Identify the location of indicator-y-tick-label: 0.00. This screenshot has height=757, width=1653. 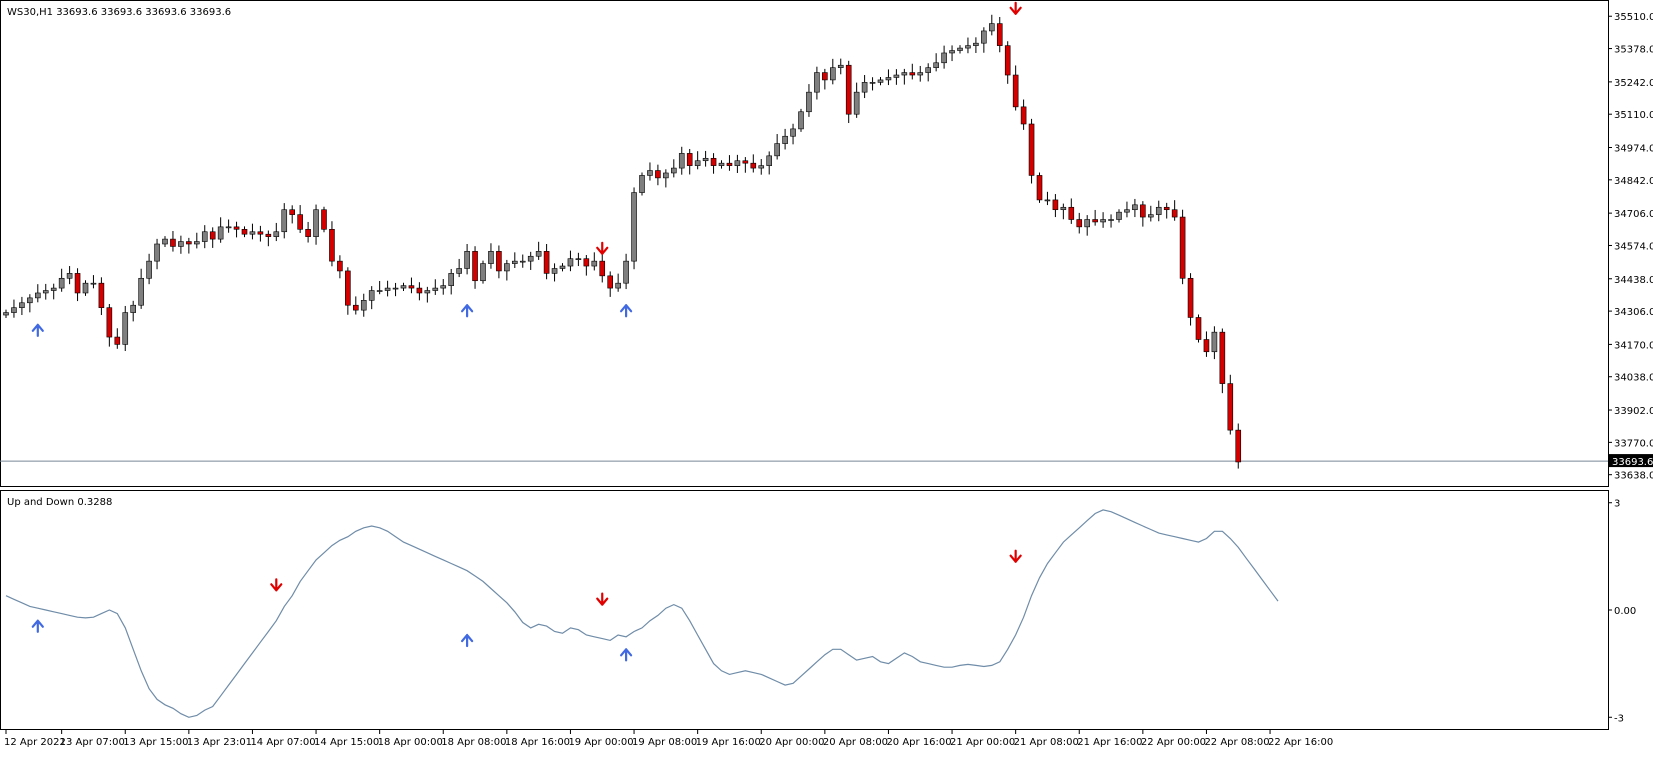
(1625, 611).